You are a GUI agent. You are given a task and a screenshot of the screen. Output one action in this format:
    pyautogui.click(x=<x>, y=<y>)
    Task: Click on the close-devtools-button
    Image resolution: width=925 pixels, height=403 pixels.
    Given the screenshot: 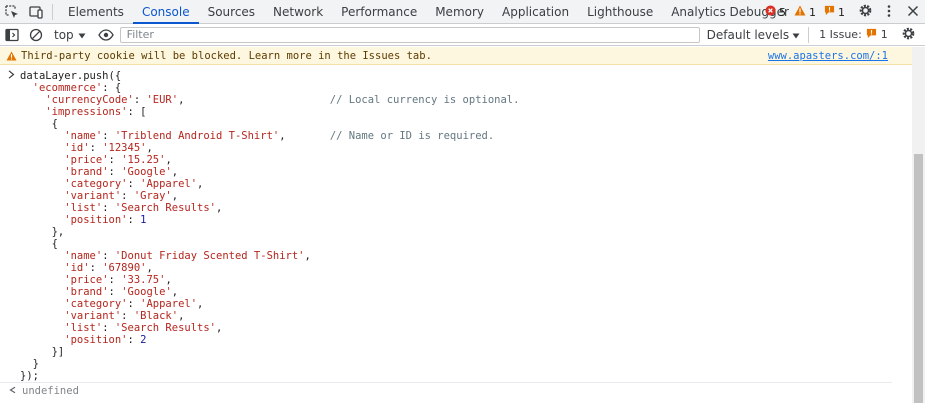 What is the action you would take?
    pyautogui.click(x=913, y=12)
    